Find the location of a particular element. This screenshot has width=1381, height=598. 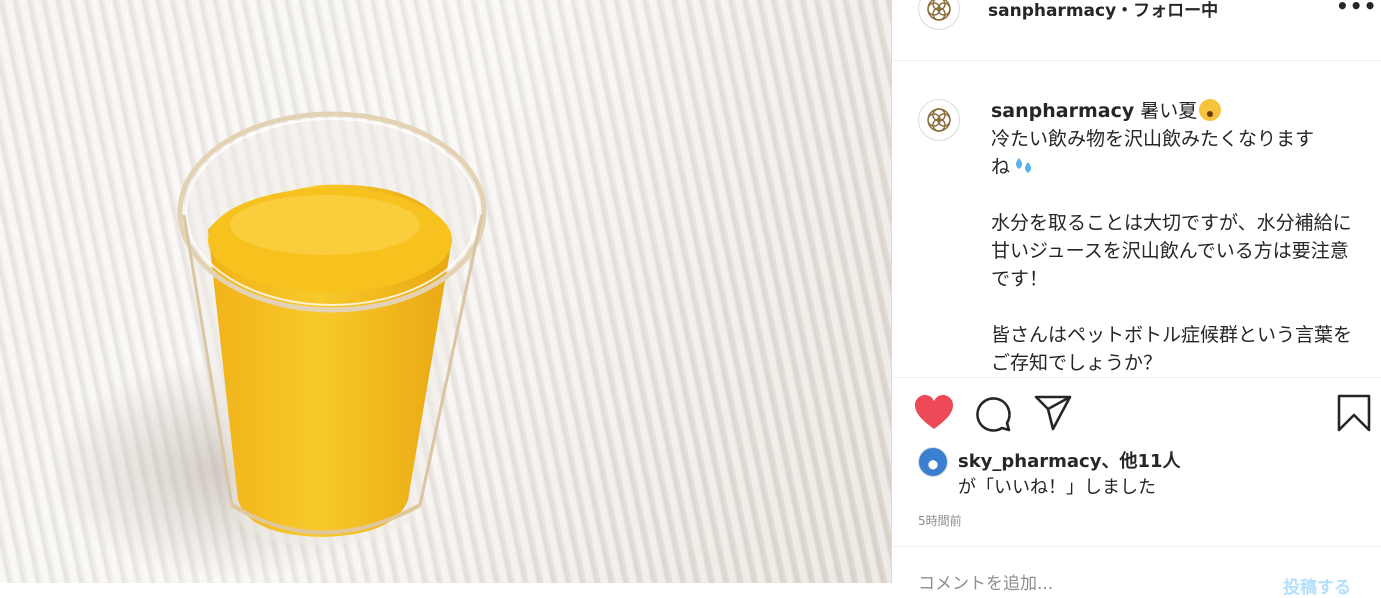

sweat-droplets-emoji-icon is located at coordinates (1024, 165).